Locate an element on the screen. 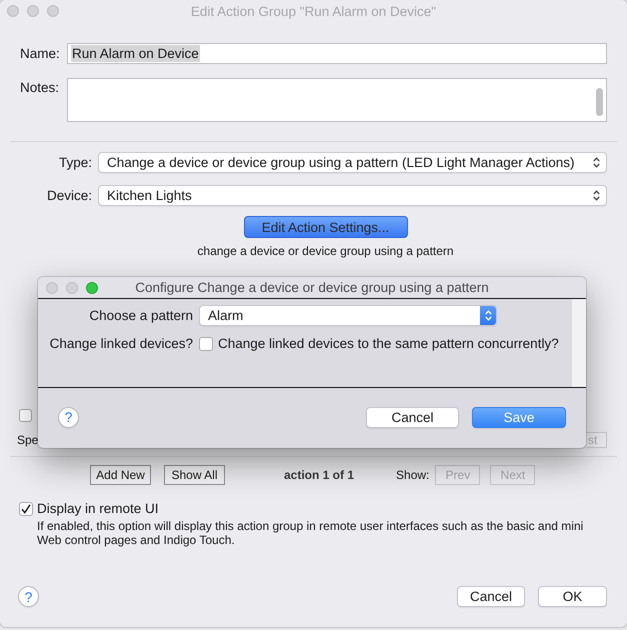 Image resolution: width=627 pixels, height=630 pixels. field-label: Notes: is located at coordinates (40, 87).